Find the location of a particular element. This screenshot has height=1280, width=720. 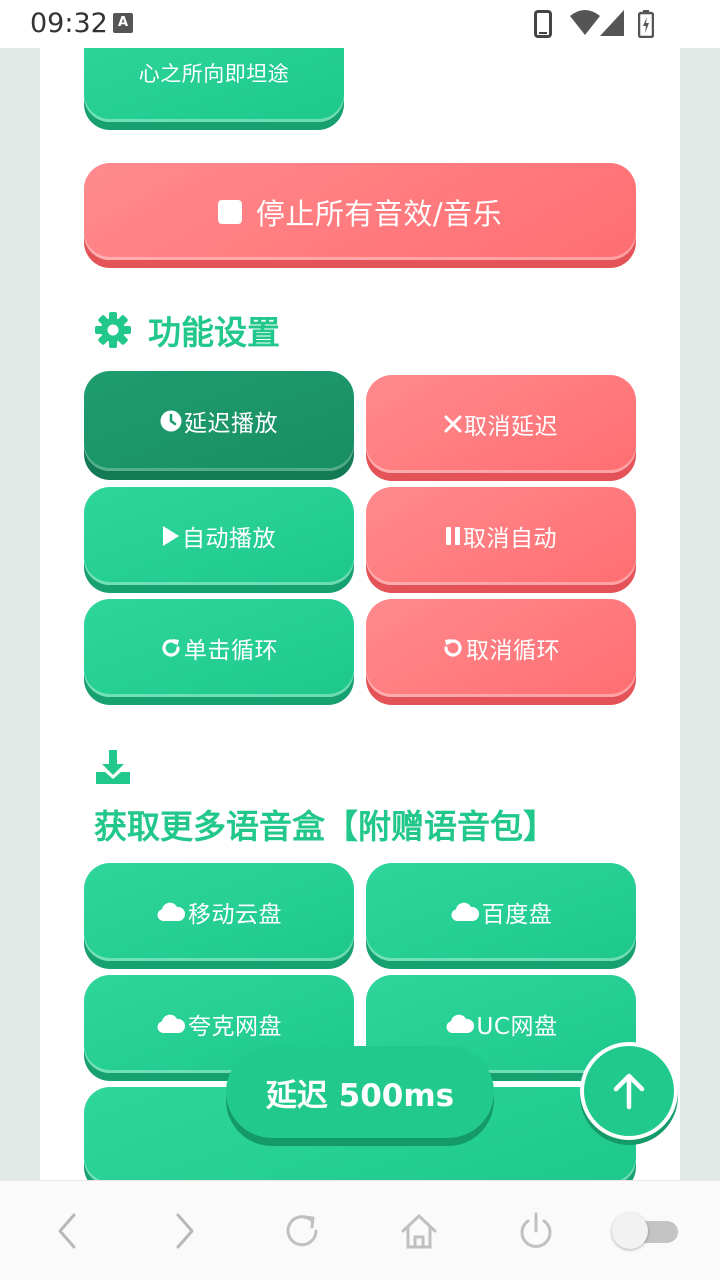

cancel-auto-label: 取消自动 is located at coordinates (510, 539).